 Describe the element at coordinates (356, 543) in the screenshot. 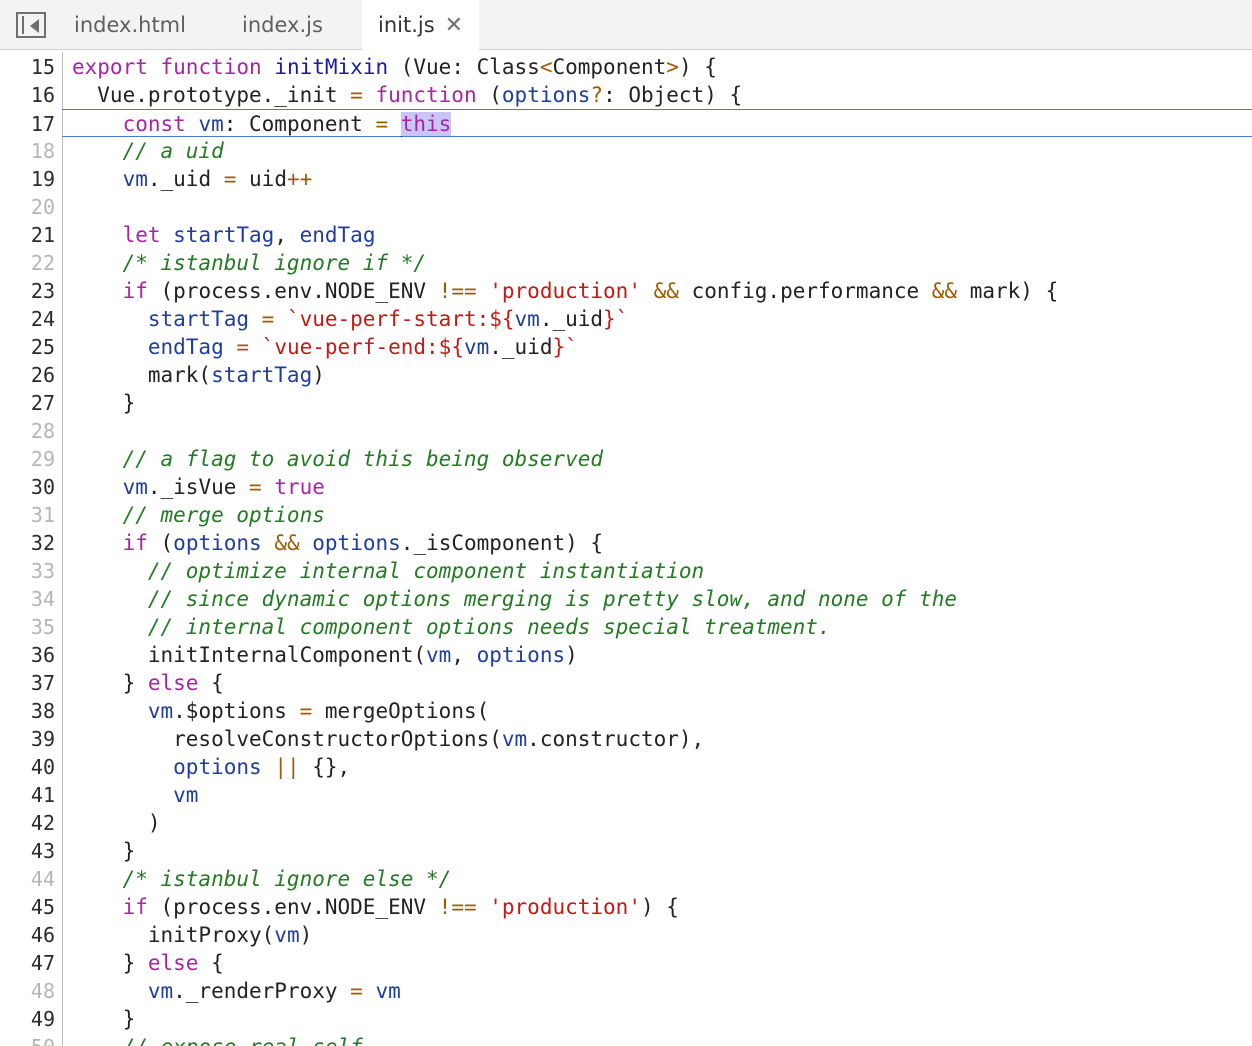

I see `code-token: options` at that location.